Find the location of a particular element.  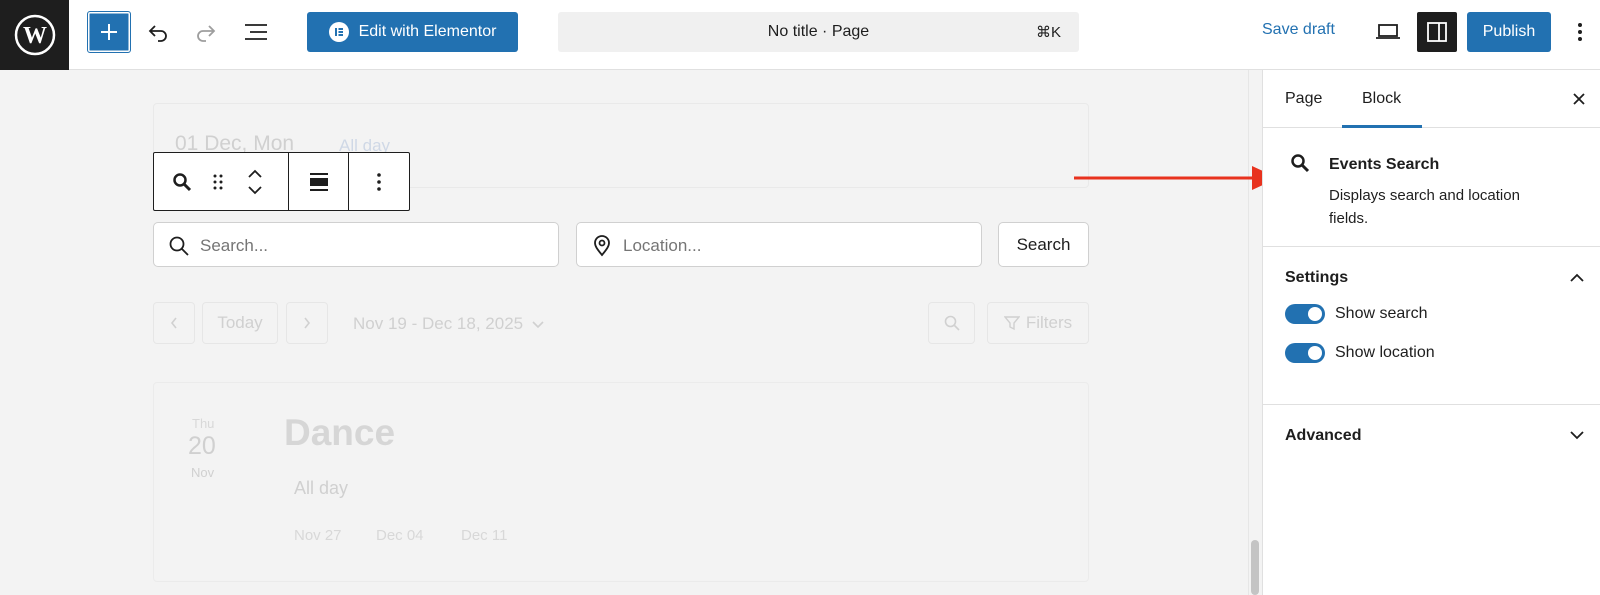

event-occurrence: Dec 11 is located at coordinates (484, 535).